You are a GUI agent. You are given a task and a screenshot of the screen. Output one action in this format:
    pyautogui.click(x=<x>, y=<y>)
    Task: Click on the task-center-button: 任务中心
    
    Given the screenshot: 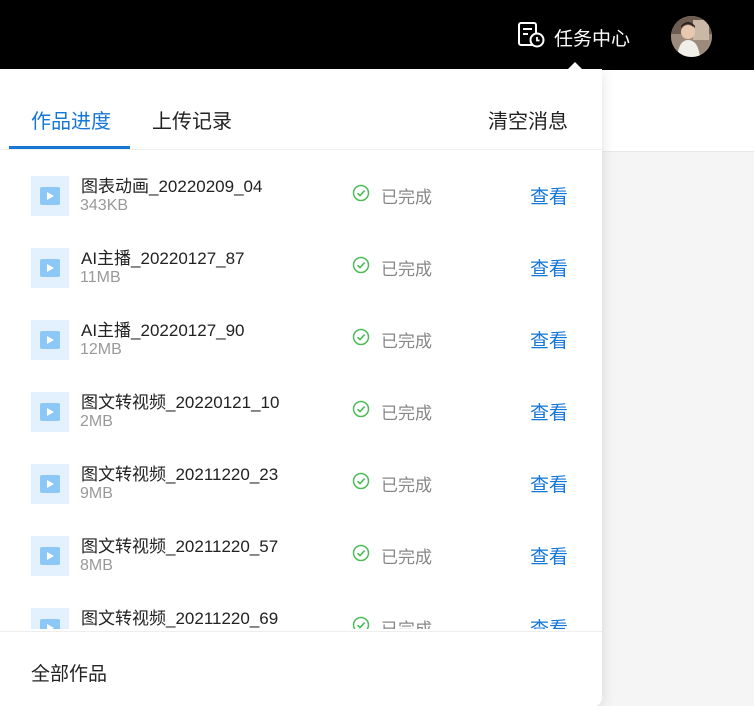 What is the action you would take?
    pyautogui.click(x=573, y=37)
    